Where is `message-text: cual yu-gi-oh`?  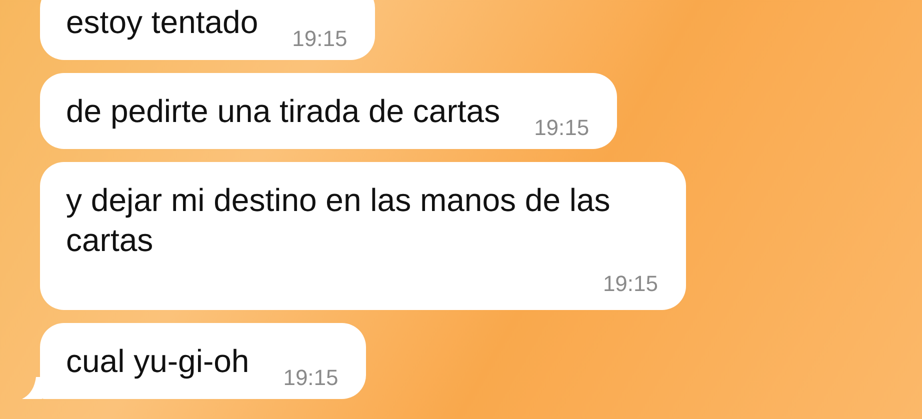 message-text: cual yu-gi-oh is located at coordinates (158, 361).